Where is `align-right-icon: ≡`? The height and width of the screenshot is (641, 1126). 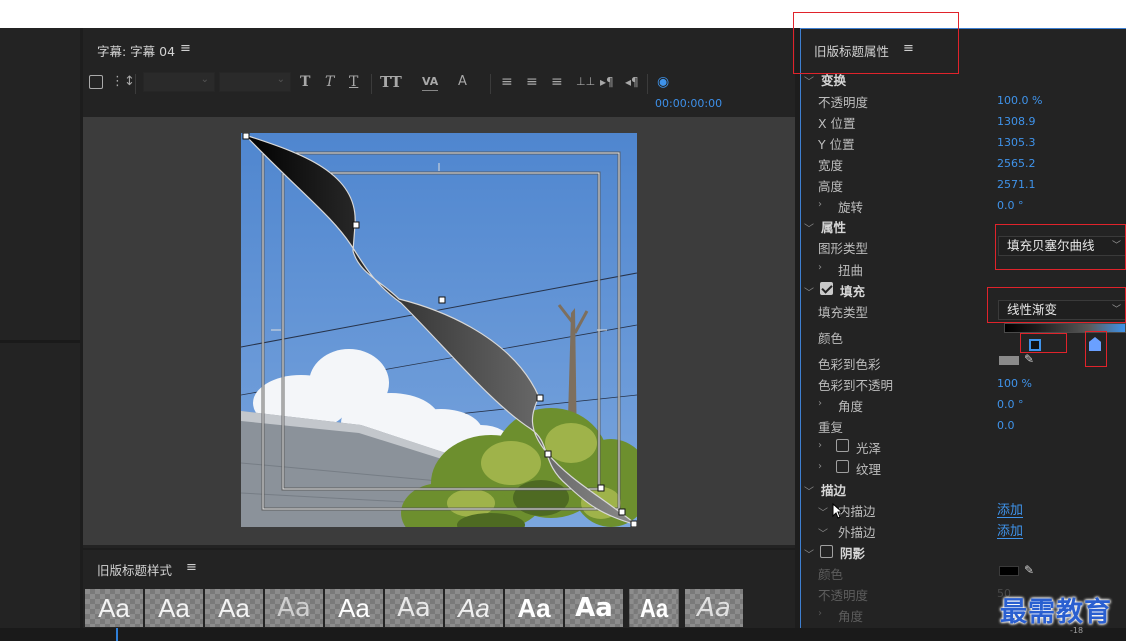
align-right-icon: ≡ is located at coordinates (557, 82).